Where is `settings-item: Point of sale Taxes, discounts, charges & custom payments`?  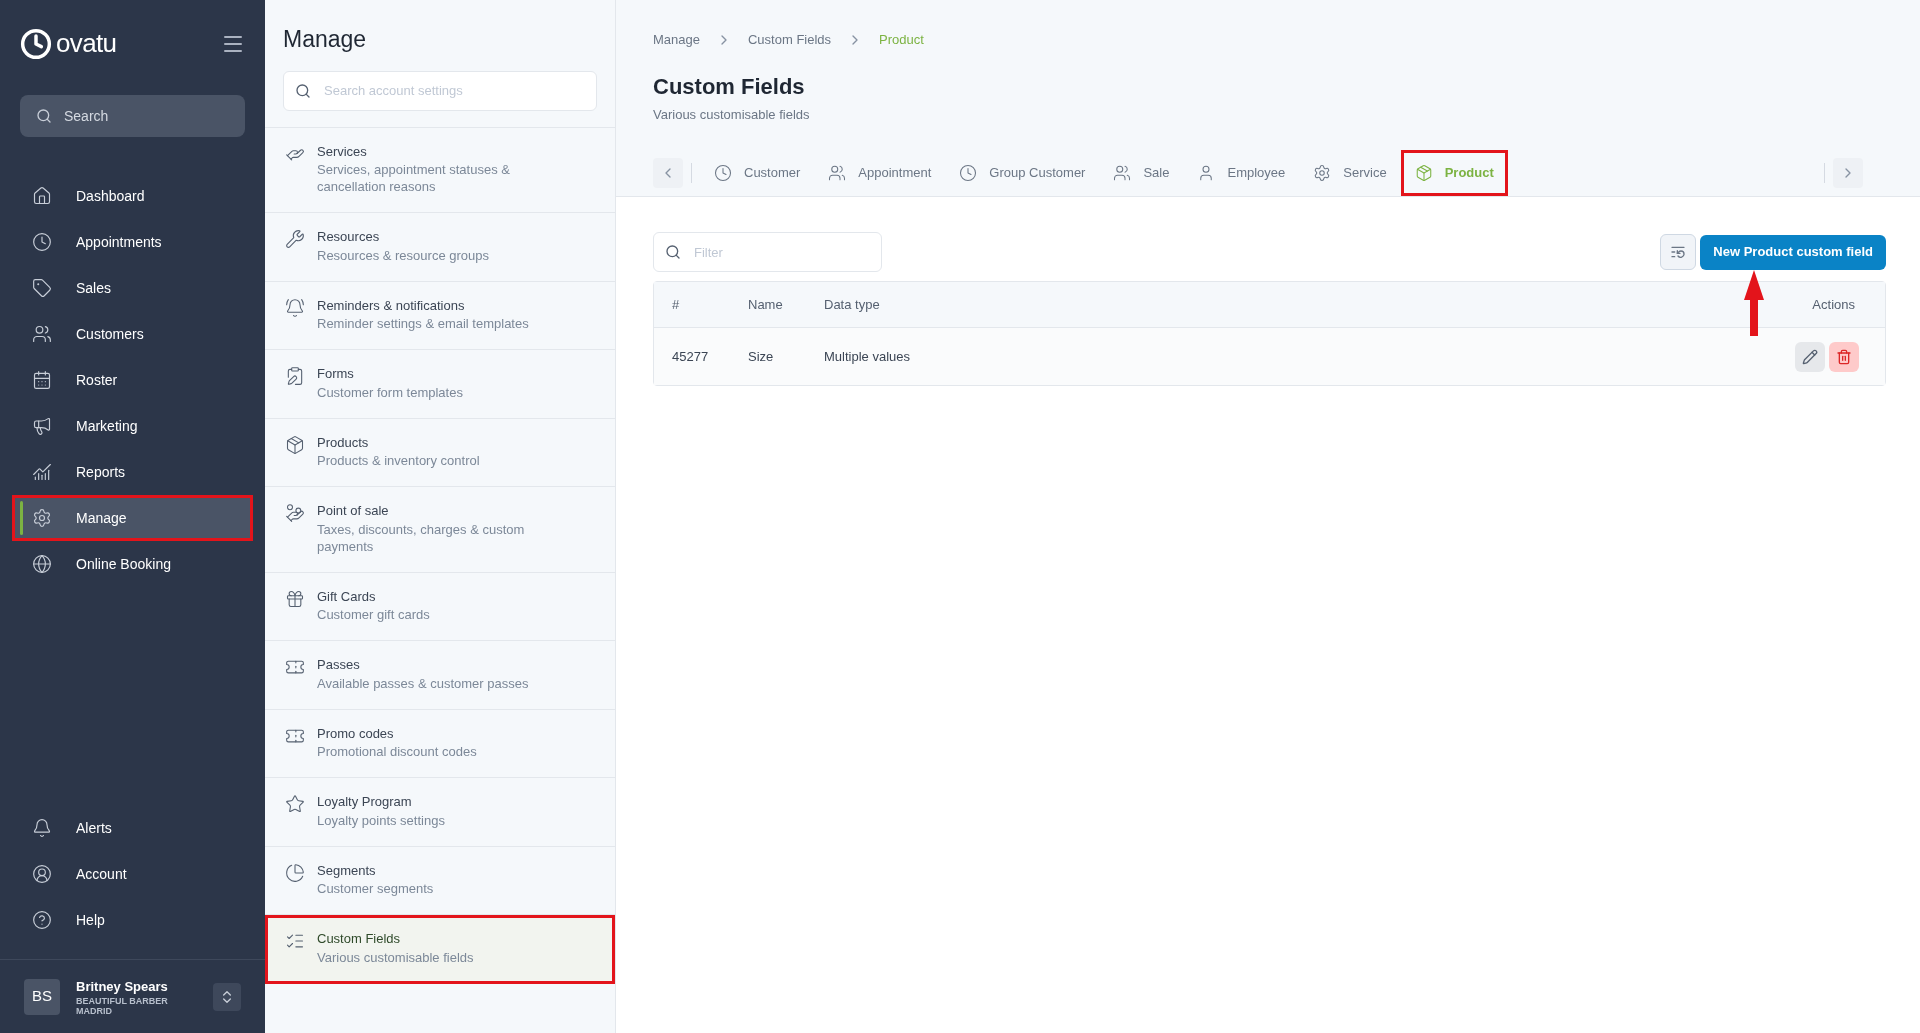
settings-item: Point of sale Taxes, discounts, charges & custom payments is located at coordinates (440, 530).